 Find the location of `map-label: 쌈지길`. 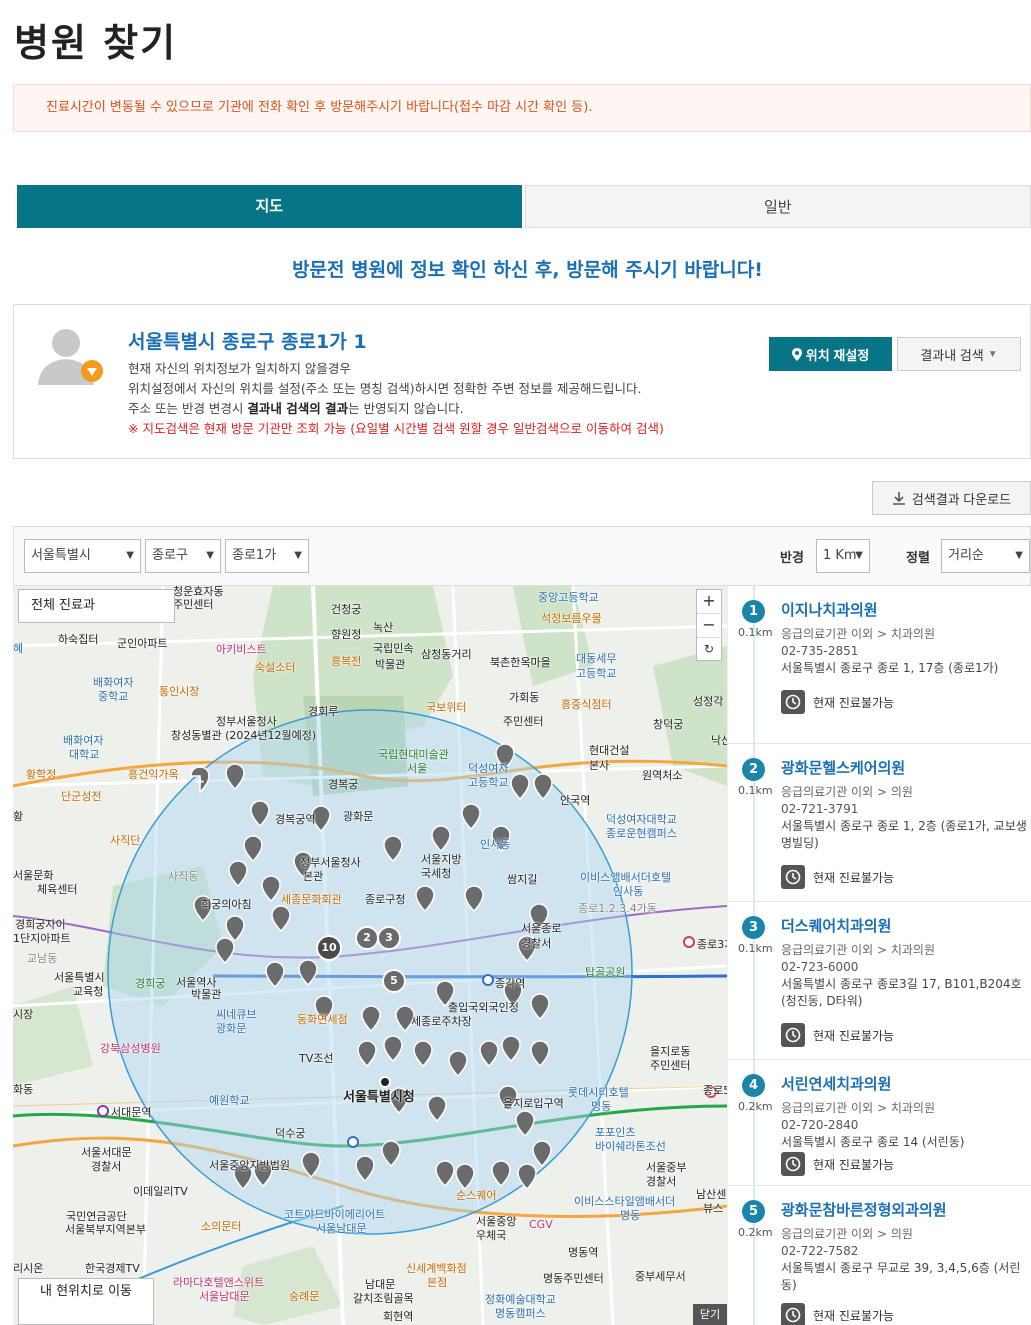

map-label: 쌈지길 is located at coordinates (522, 879).